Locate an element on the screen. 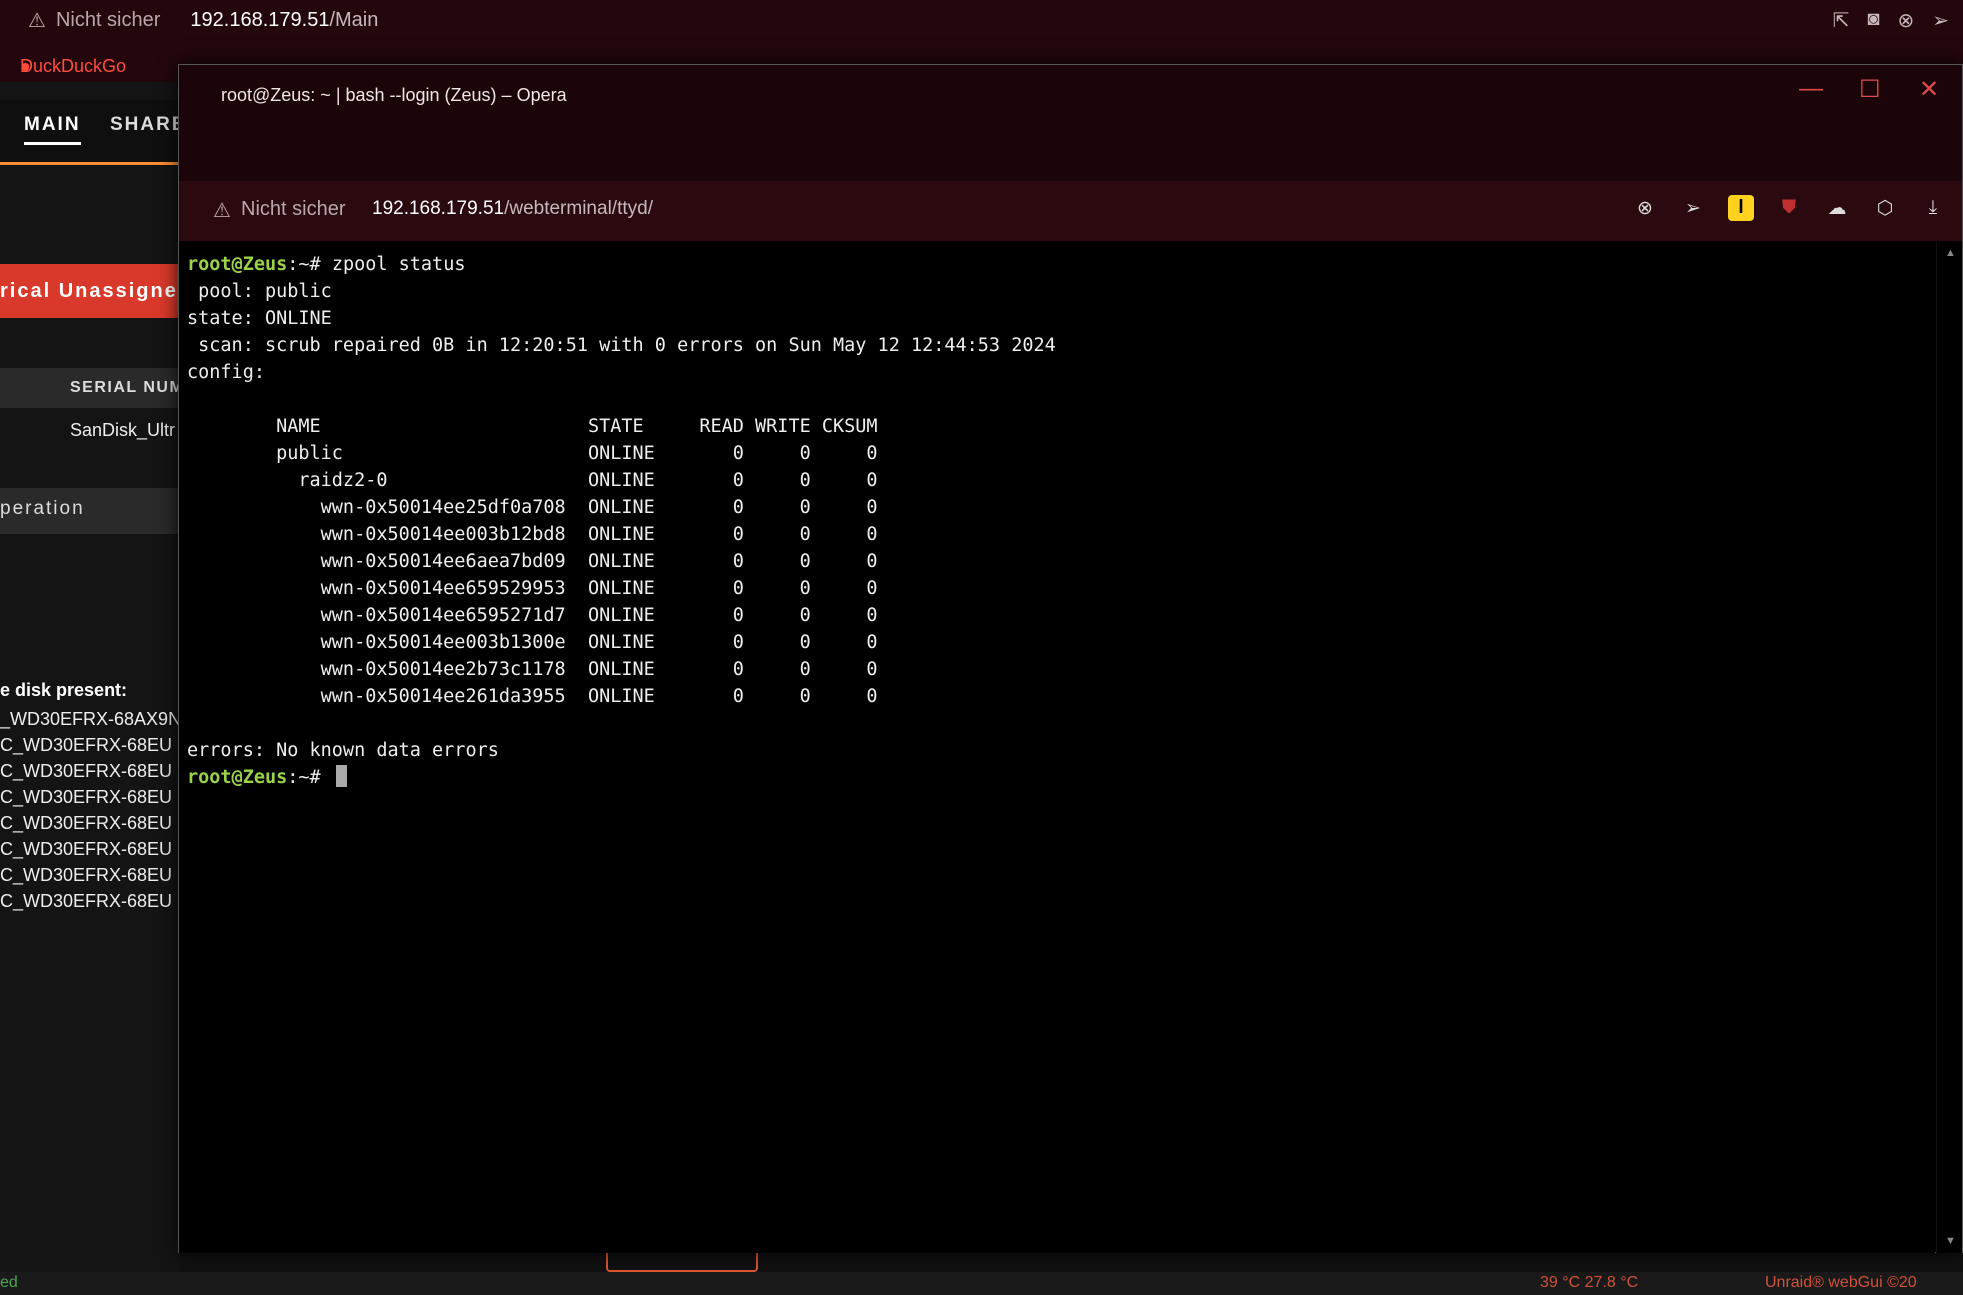 The height and width of the screenshot is (1295, 1963). bg-url-path: /Main is located at coordinates (354, 20).